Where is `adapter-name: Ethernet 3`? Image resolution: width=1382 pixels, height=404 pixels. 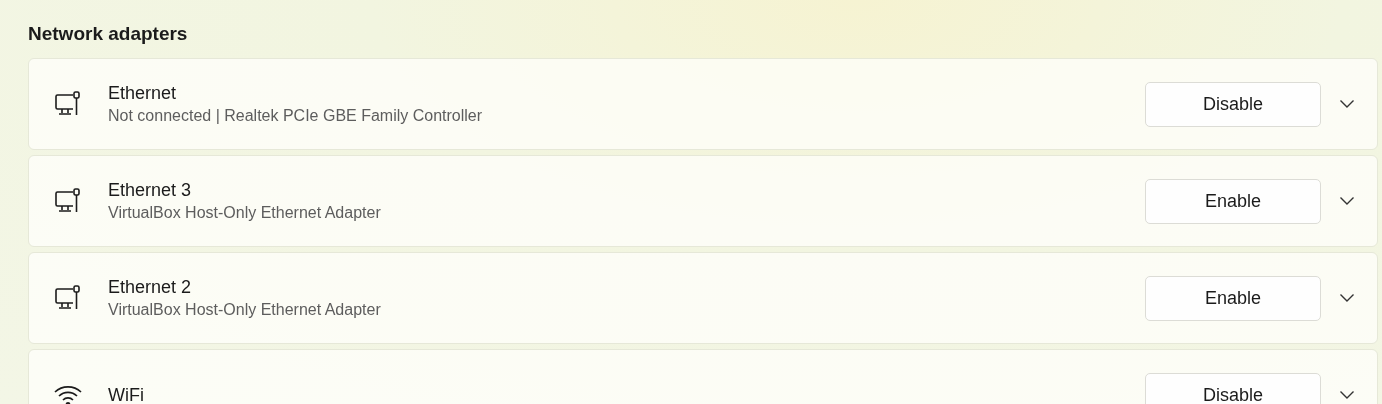 adapter-name: Ethernet 3 is located at coordinates (150, 190).